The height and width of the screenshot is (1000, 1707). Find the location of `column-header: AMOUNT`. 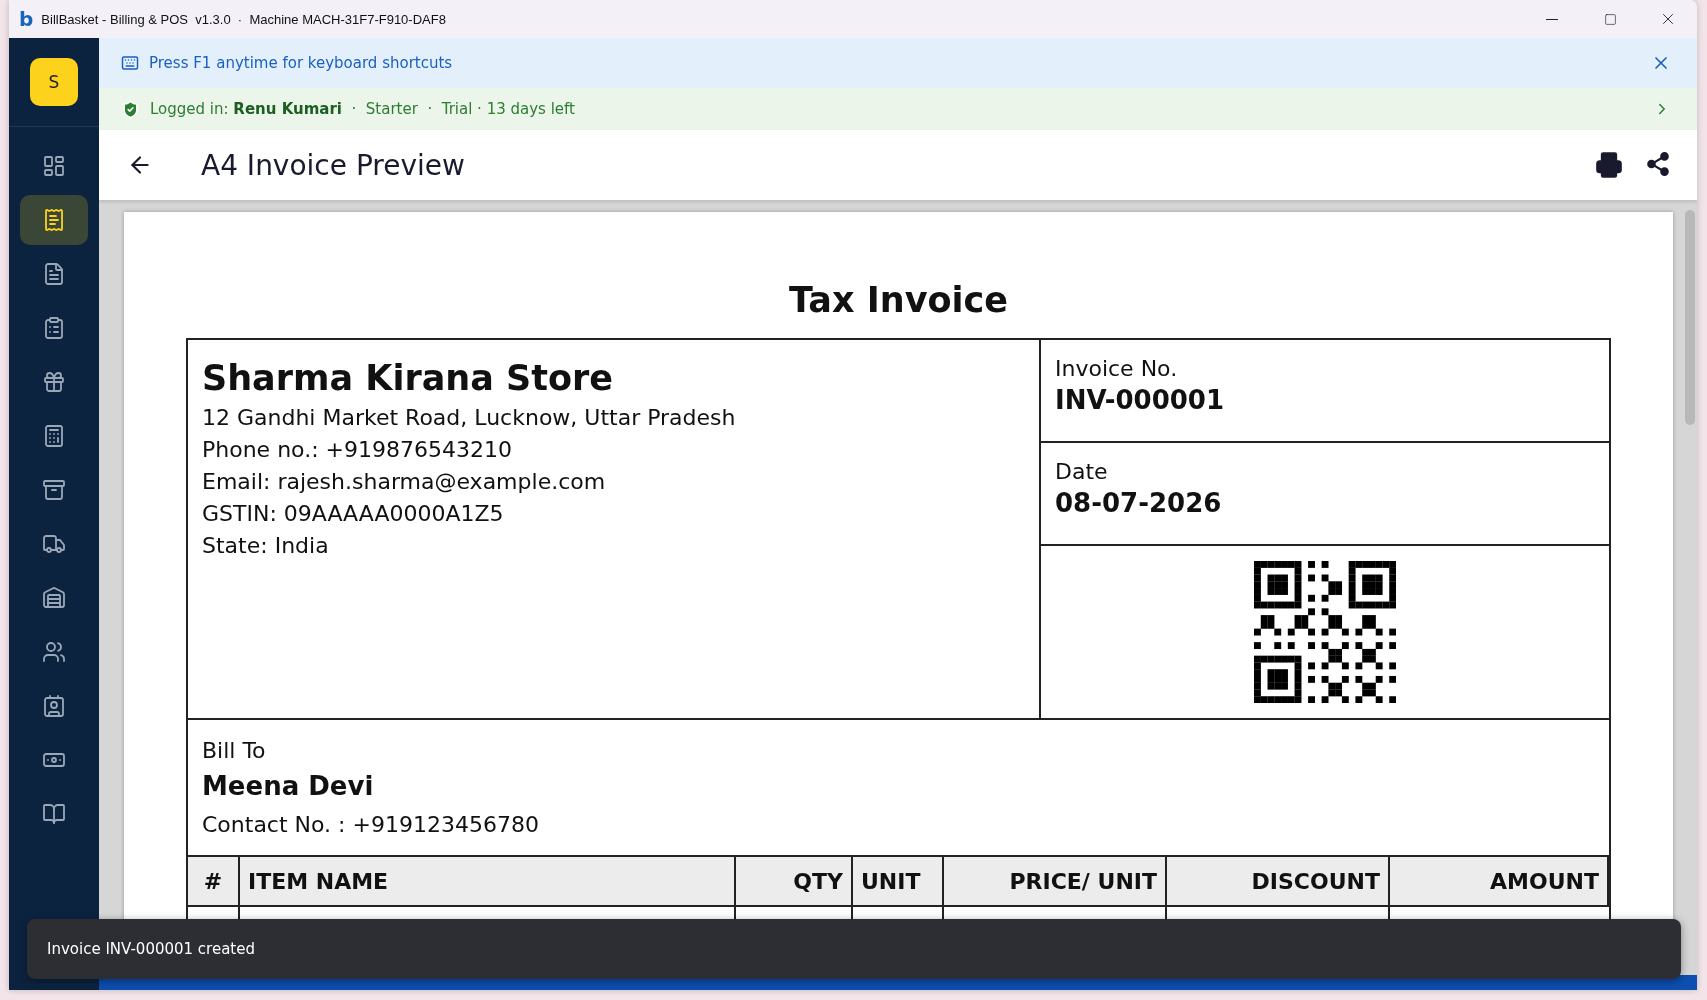

column-header: AMOUNT is located at coordinates (1499, 882).